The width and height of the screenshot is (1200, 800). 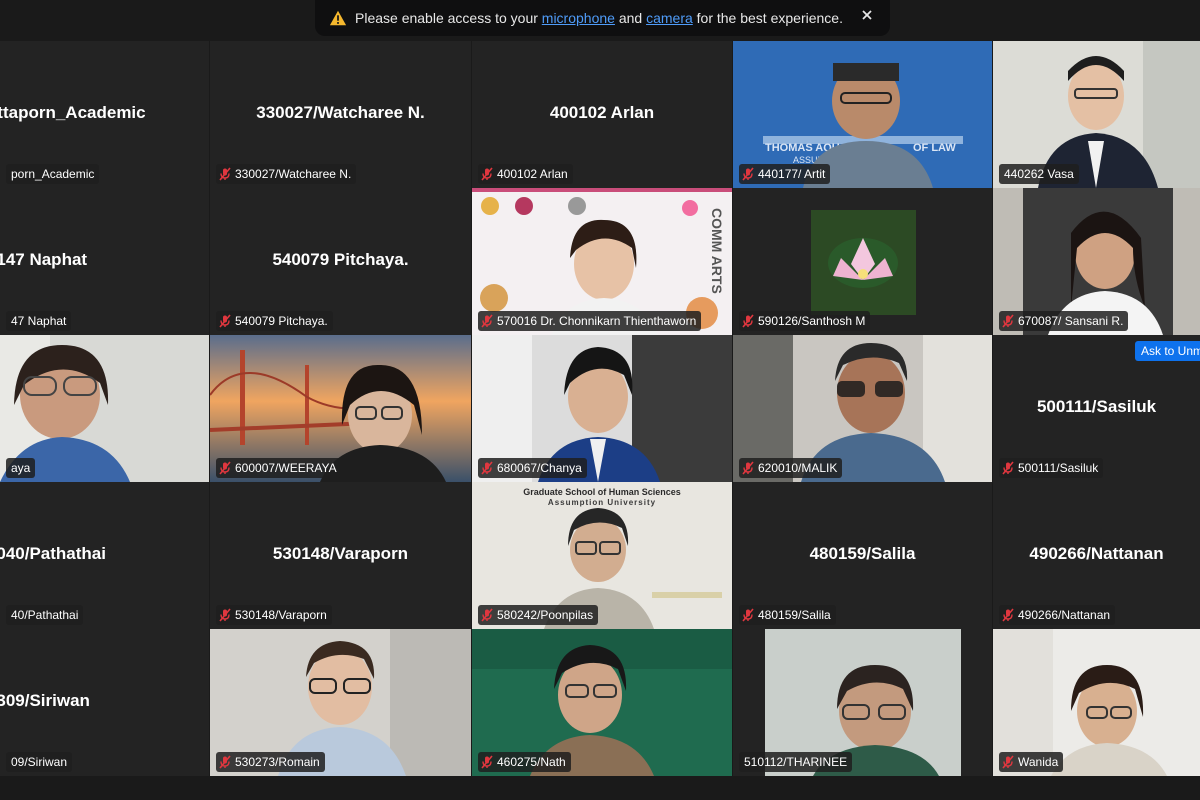 What do you see at coordinates (669, 18) in the screenshot?
I see `camera-link: camera` at bounding box center [669, 18].